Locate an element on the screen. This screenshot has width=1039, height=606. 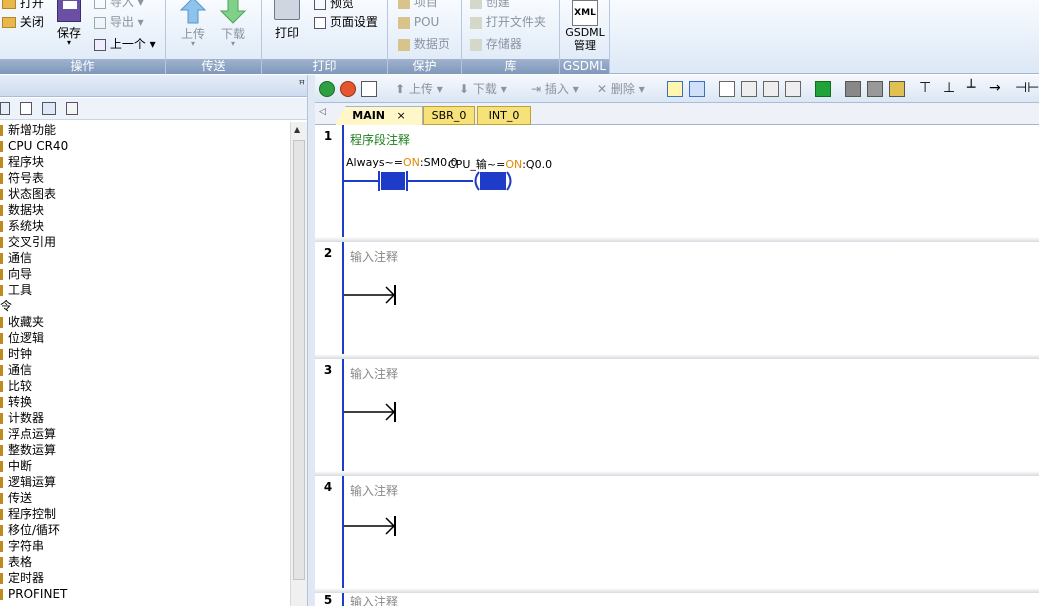
download-button: 下载 ▾ is located at coordinates (233, 24).